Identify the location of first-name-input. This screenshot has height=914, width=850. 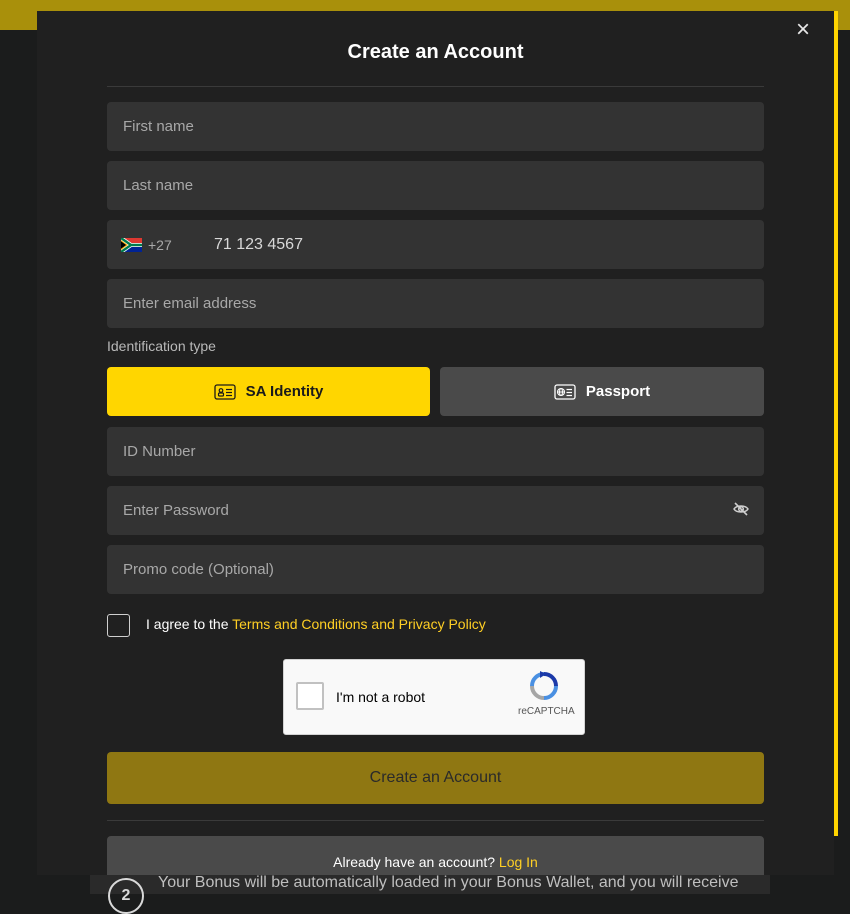
(435, 126).